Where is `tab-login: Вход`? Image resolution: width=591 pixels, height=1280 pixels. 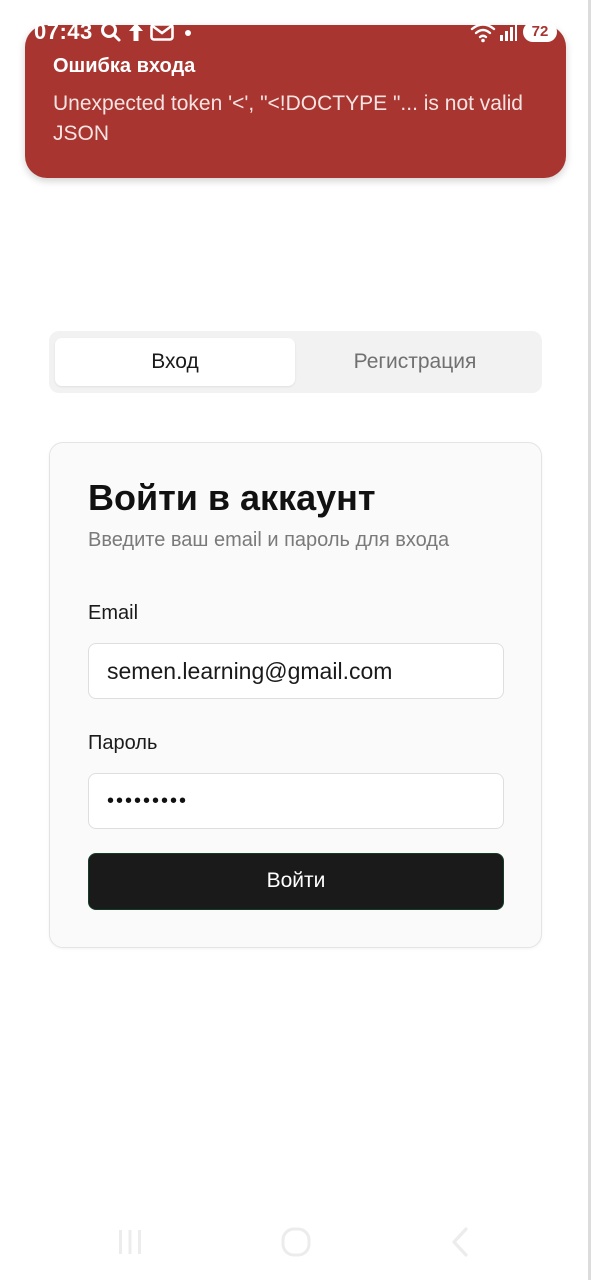
tab-login: Вход is located at coordinates (175, 362).